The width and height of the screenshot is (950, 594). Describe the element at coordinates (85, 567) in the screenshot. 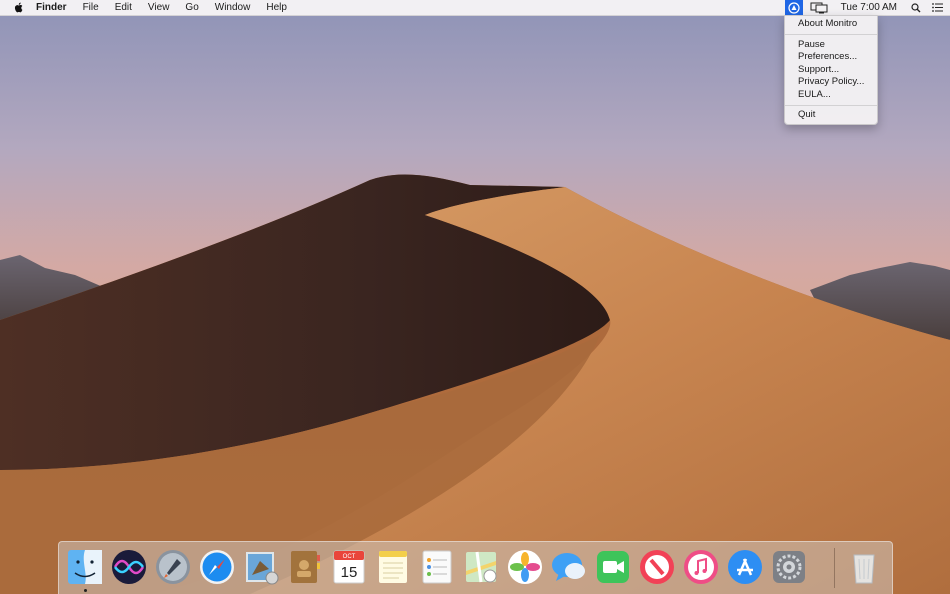

I see `dock-finder-icon` at that location.